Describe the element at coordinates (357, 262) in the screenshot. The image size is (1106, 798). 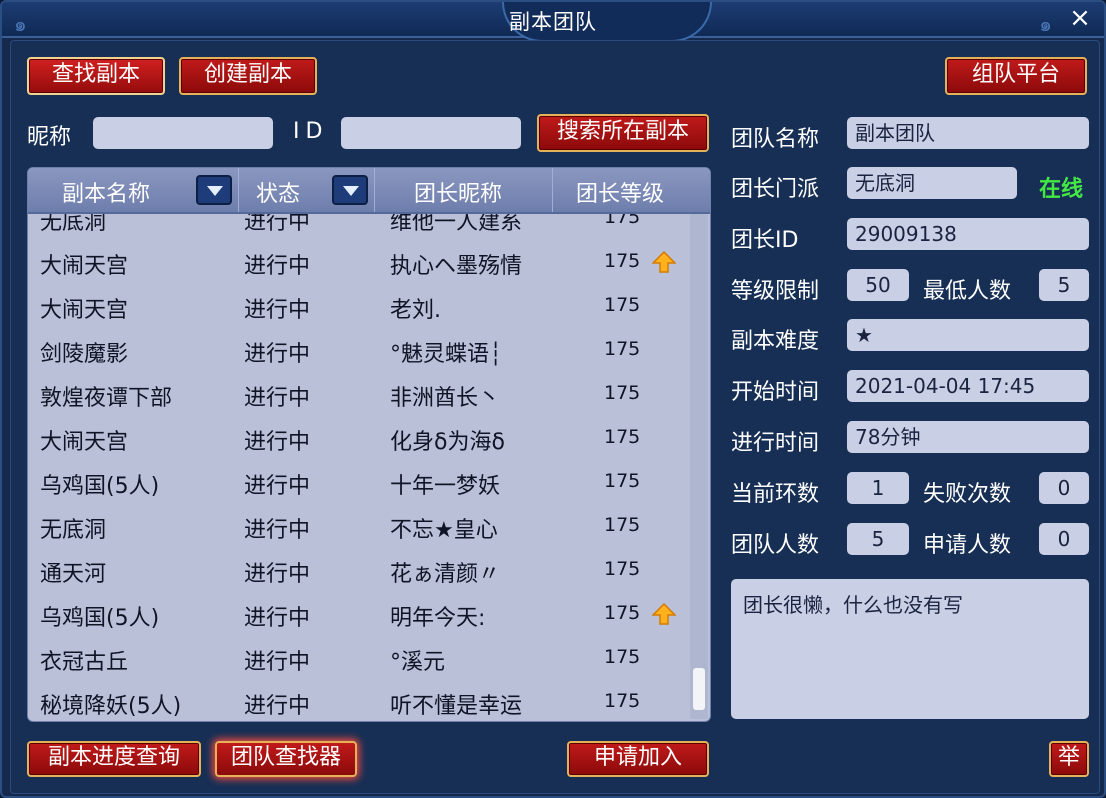
I see `table-row: 大闹天宫 进行中 执心ヘ墨殇情 175` at that location.